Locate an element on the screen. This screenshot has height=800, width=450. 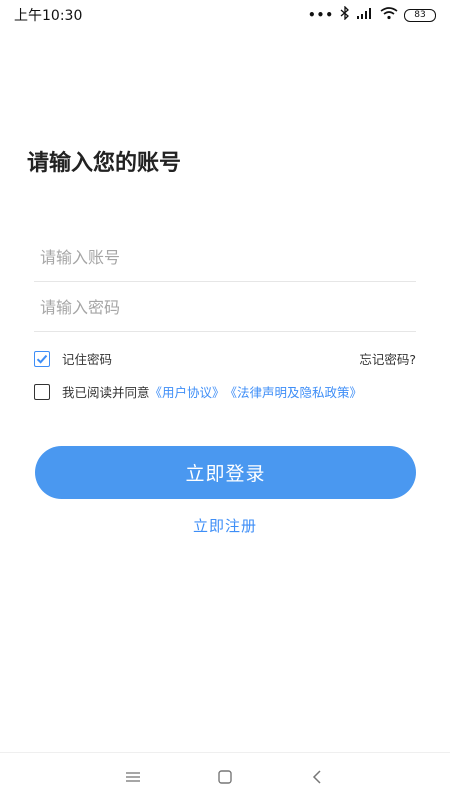
remember-checkbox is located at coordinates (42, 358).